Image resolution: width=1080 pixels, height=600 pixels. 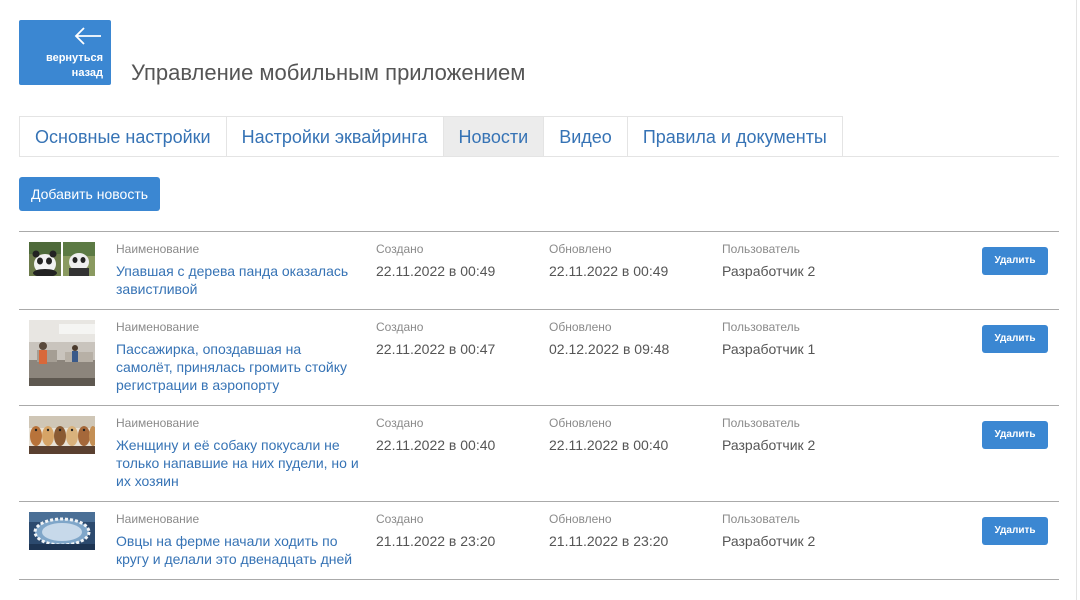 What do you see at coordinates (609, 541) in the screenshot?
I see `updated-value: 21.11.2022 в 23:20` at bounding box center [609, 541].